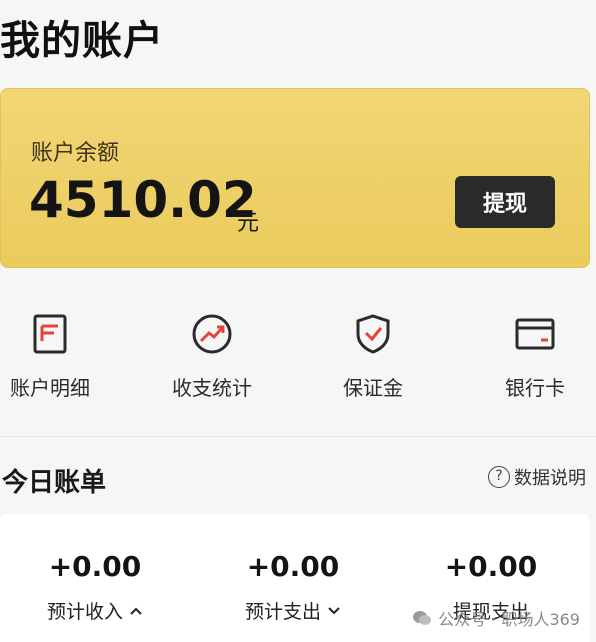 This screenshot has height=642, width=596. I want to click on bank-card-icon, so click(535, 334).